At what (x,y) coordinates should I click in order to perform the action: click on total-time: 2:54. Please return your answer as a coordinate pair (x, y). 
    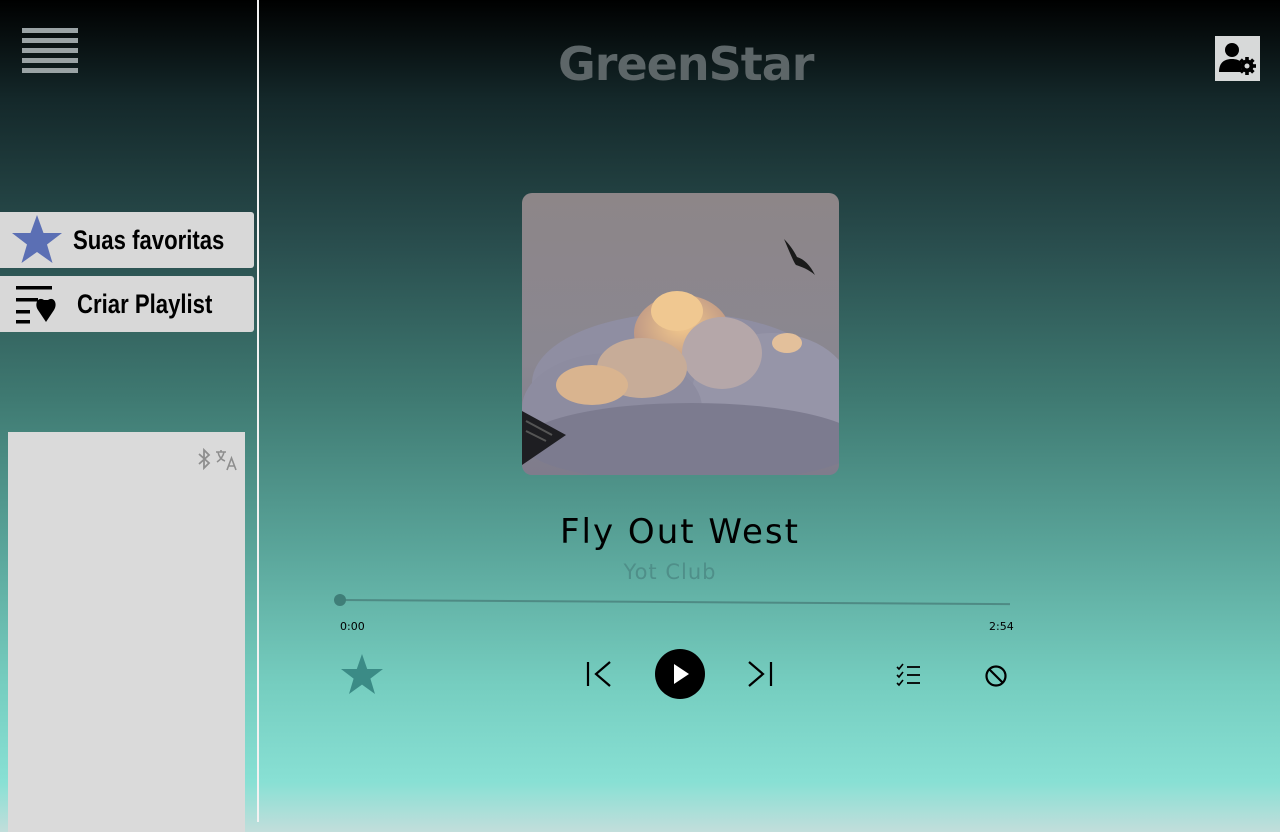
    Looking at the image, I should click on (1001, 626).